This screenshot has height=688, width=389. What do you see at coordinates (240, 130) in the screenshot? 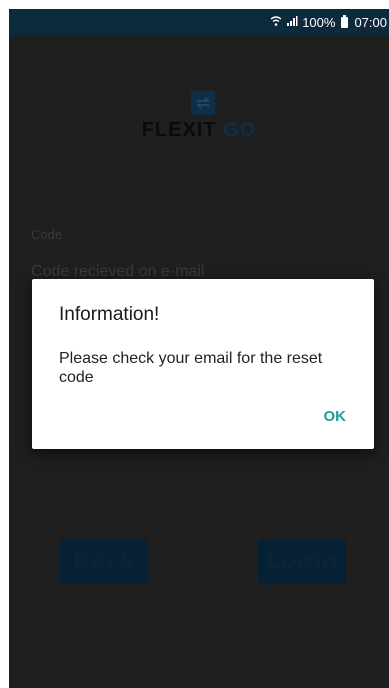
I see `logo-brand-suffix: GO` at bounding box center [240, 130].